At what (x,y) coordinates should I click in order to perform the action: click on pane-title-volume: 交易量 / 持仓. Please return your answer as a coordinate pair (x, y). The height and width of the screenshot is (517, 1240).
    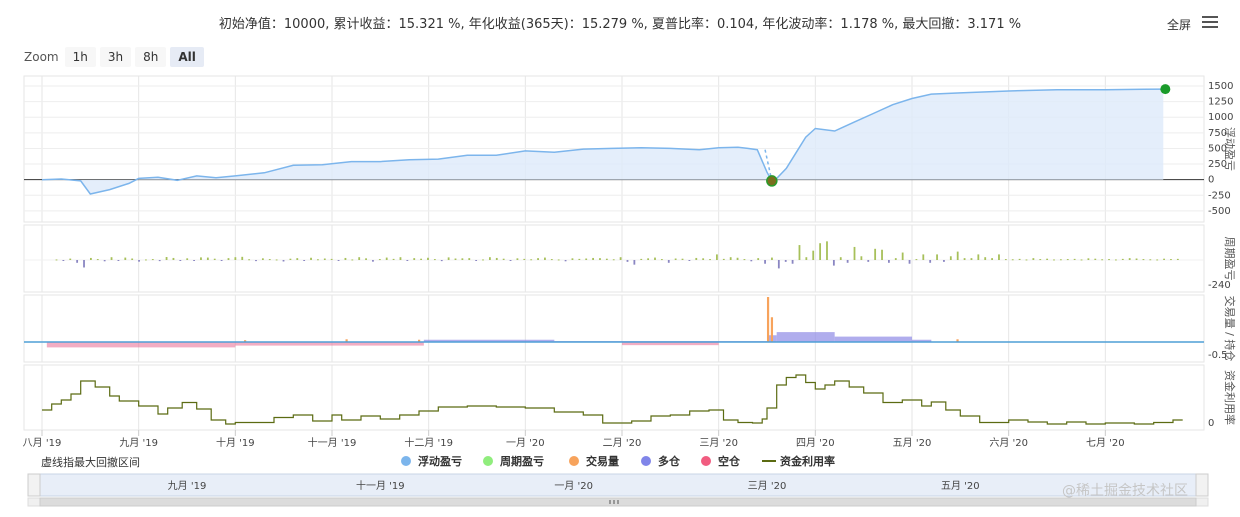
    Looking at the image, I should click on (1230, 329).